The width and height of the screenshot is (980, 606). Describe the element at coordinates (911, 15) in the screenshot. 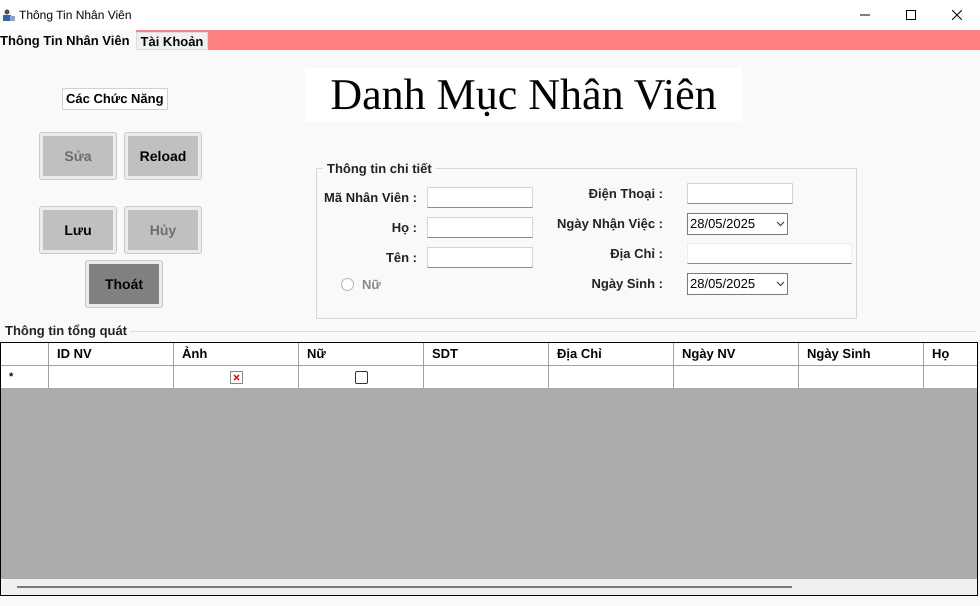

I see `maximize-icon` at that location.